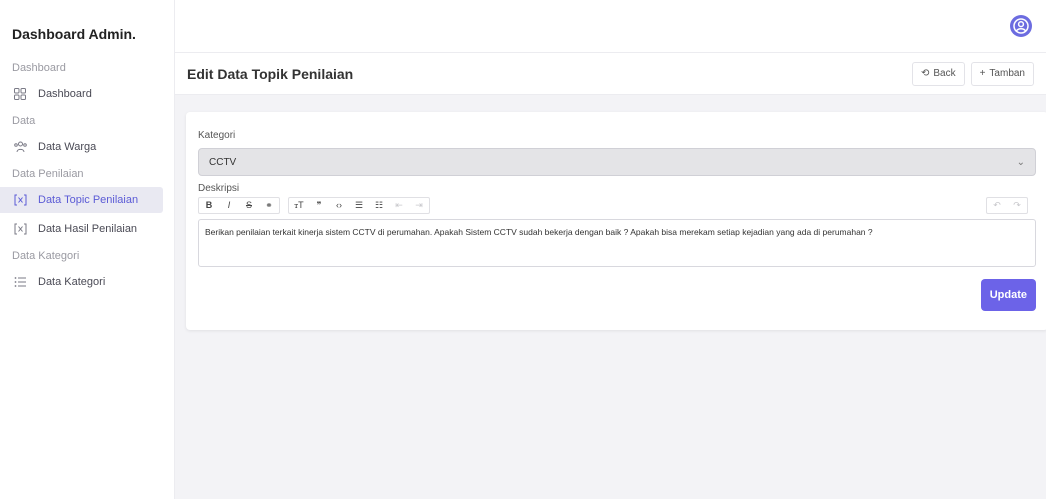  Describe the element at coordinates (88, 200) in the screenshot. I see `sidebar-item-label: Data Topic Penilaian` at that location.